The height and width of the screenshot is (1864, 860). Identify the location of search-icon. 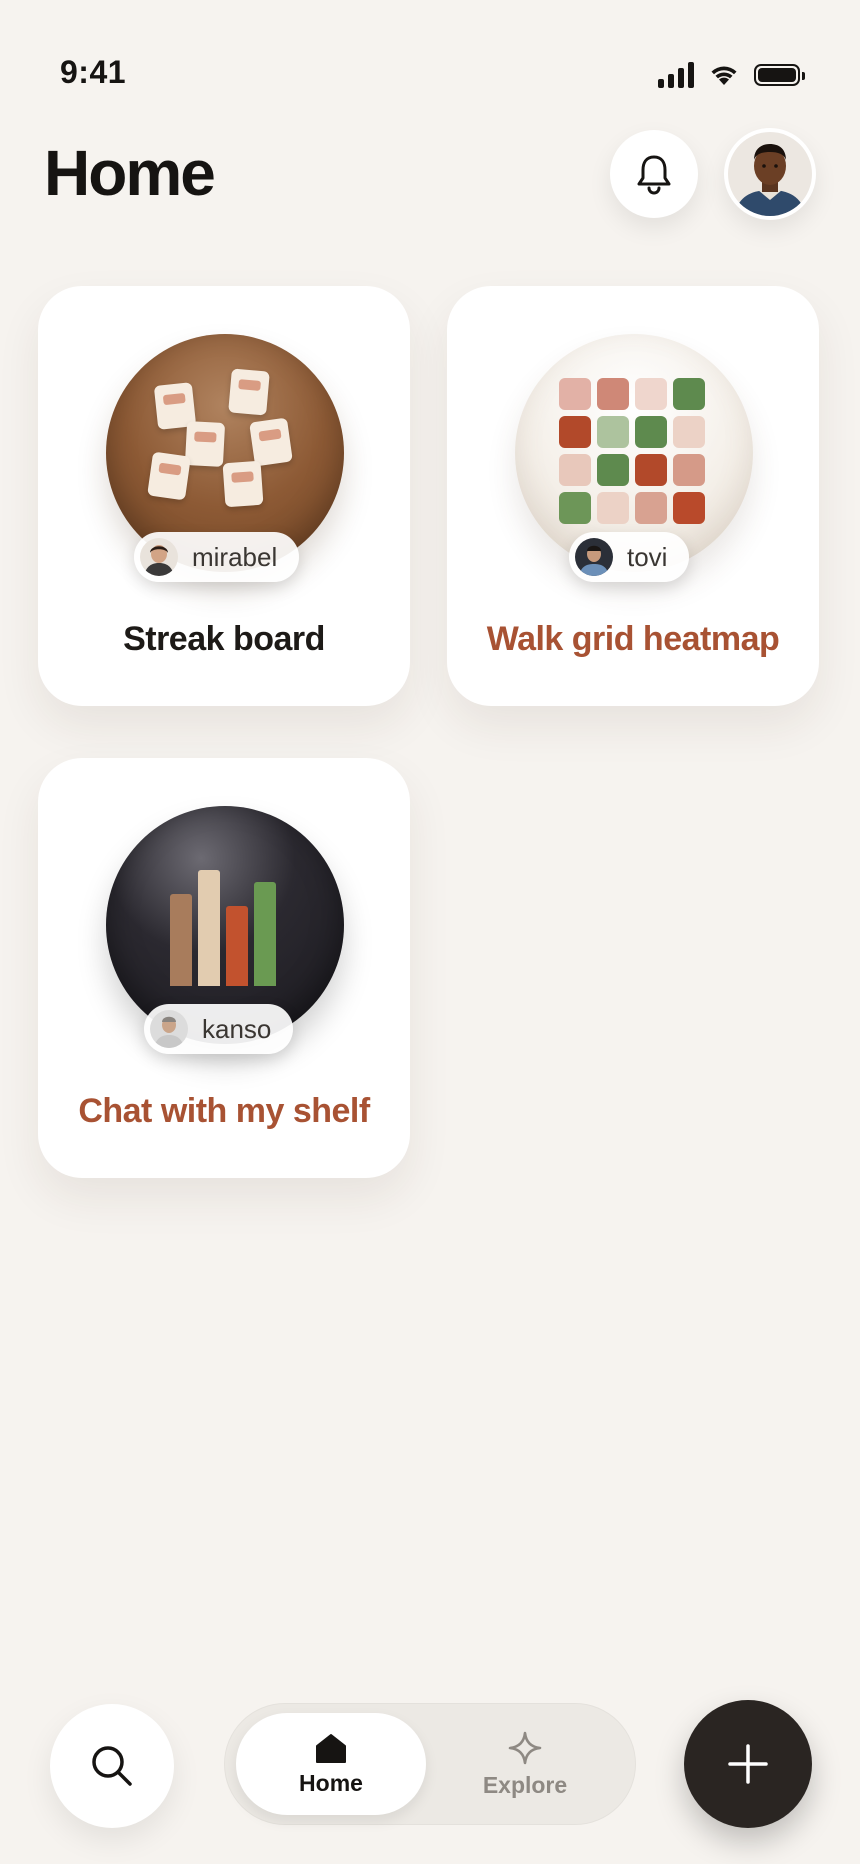
(112, 1766).